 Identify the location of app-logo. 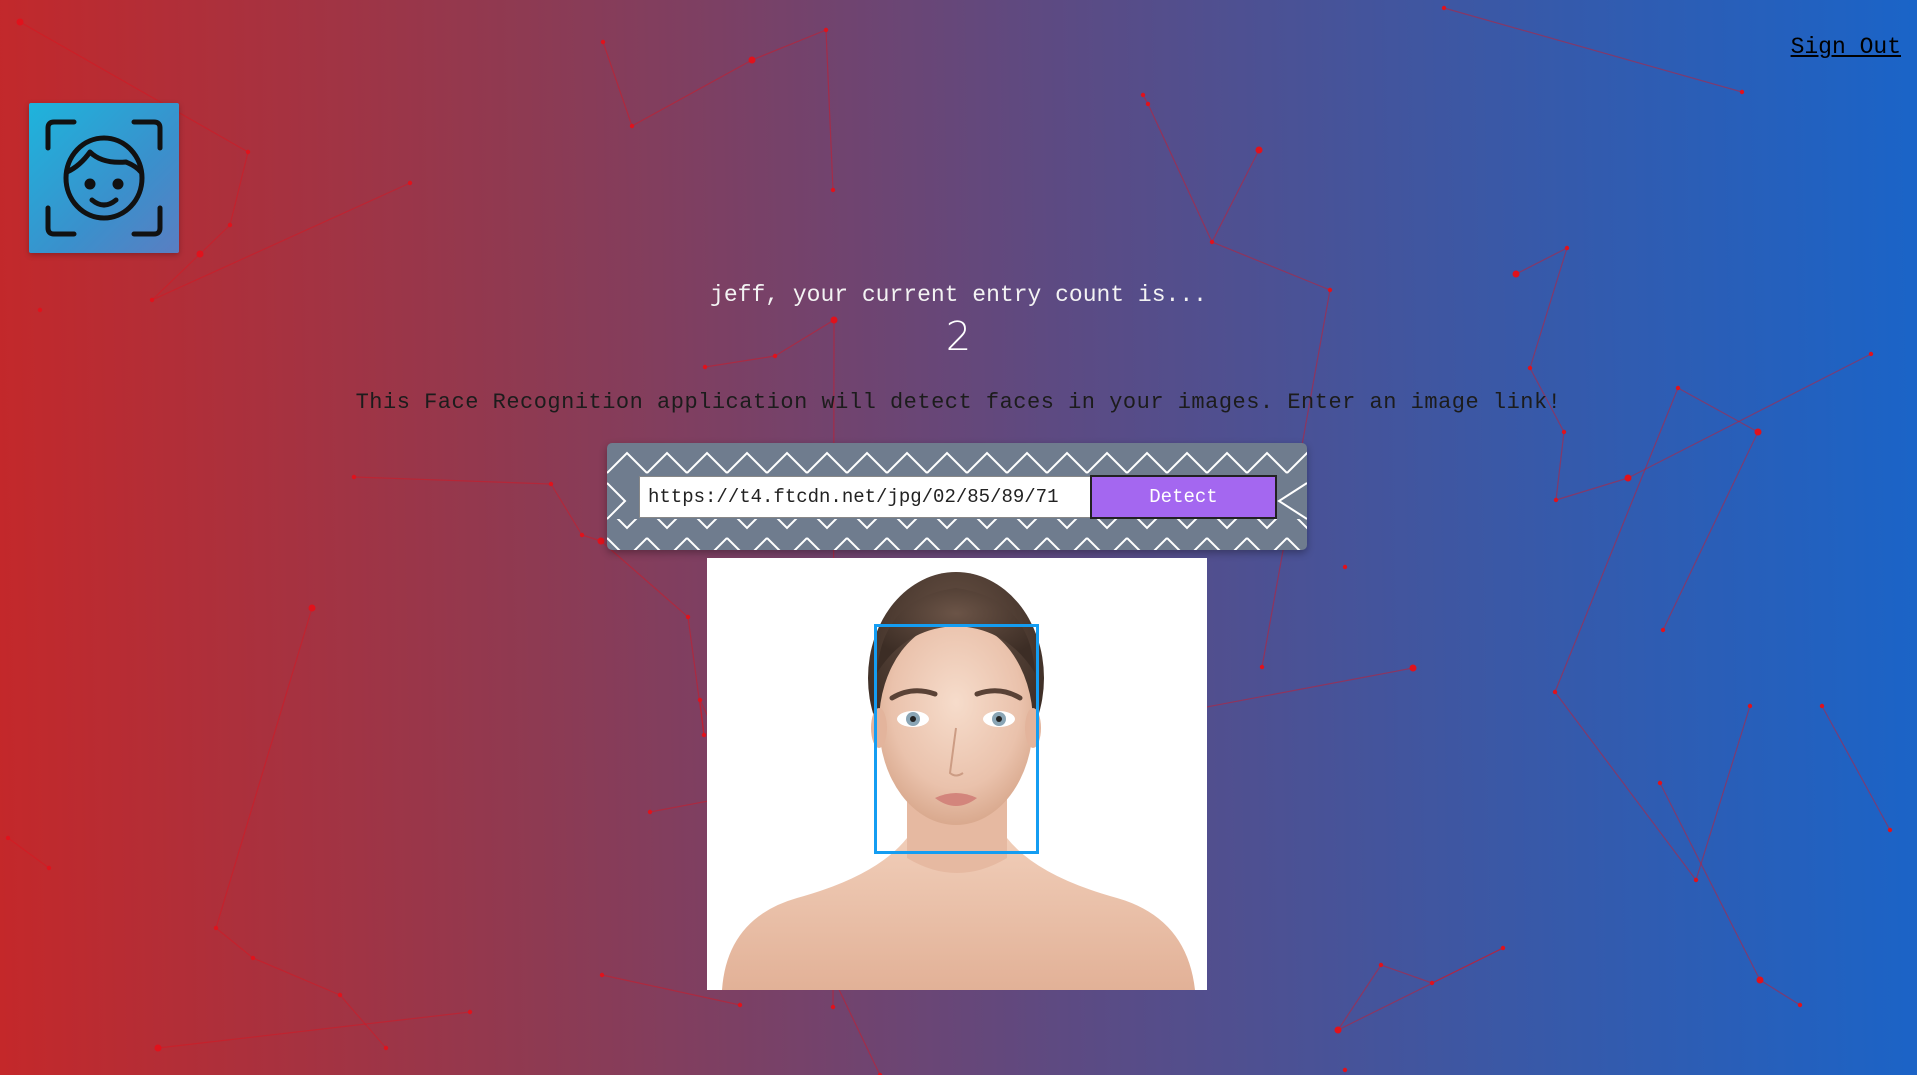
(104, 178).